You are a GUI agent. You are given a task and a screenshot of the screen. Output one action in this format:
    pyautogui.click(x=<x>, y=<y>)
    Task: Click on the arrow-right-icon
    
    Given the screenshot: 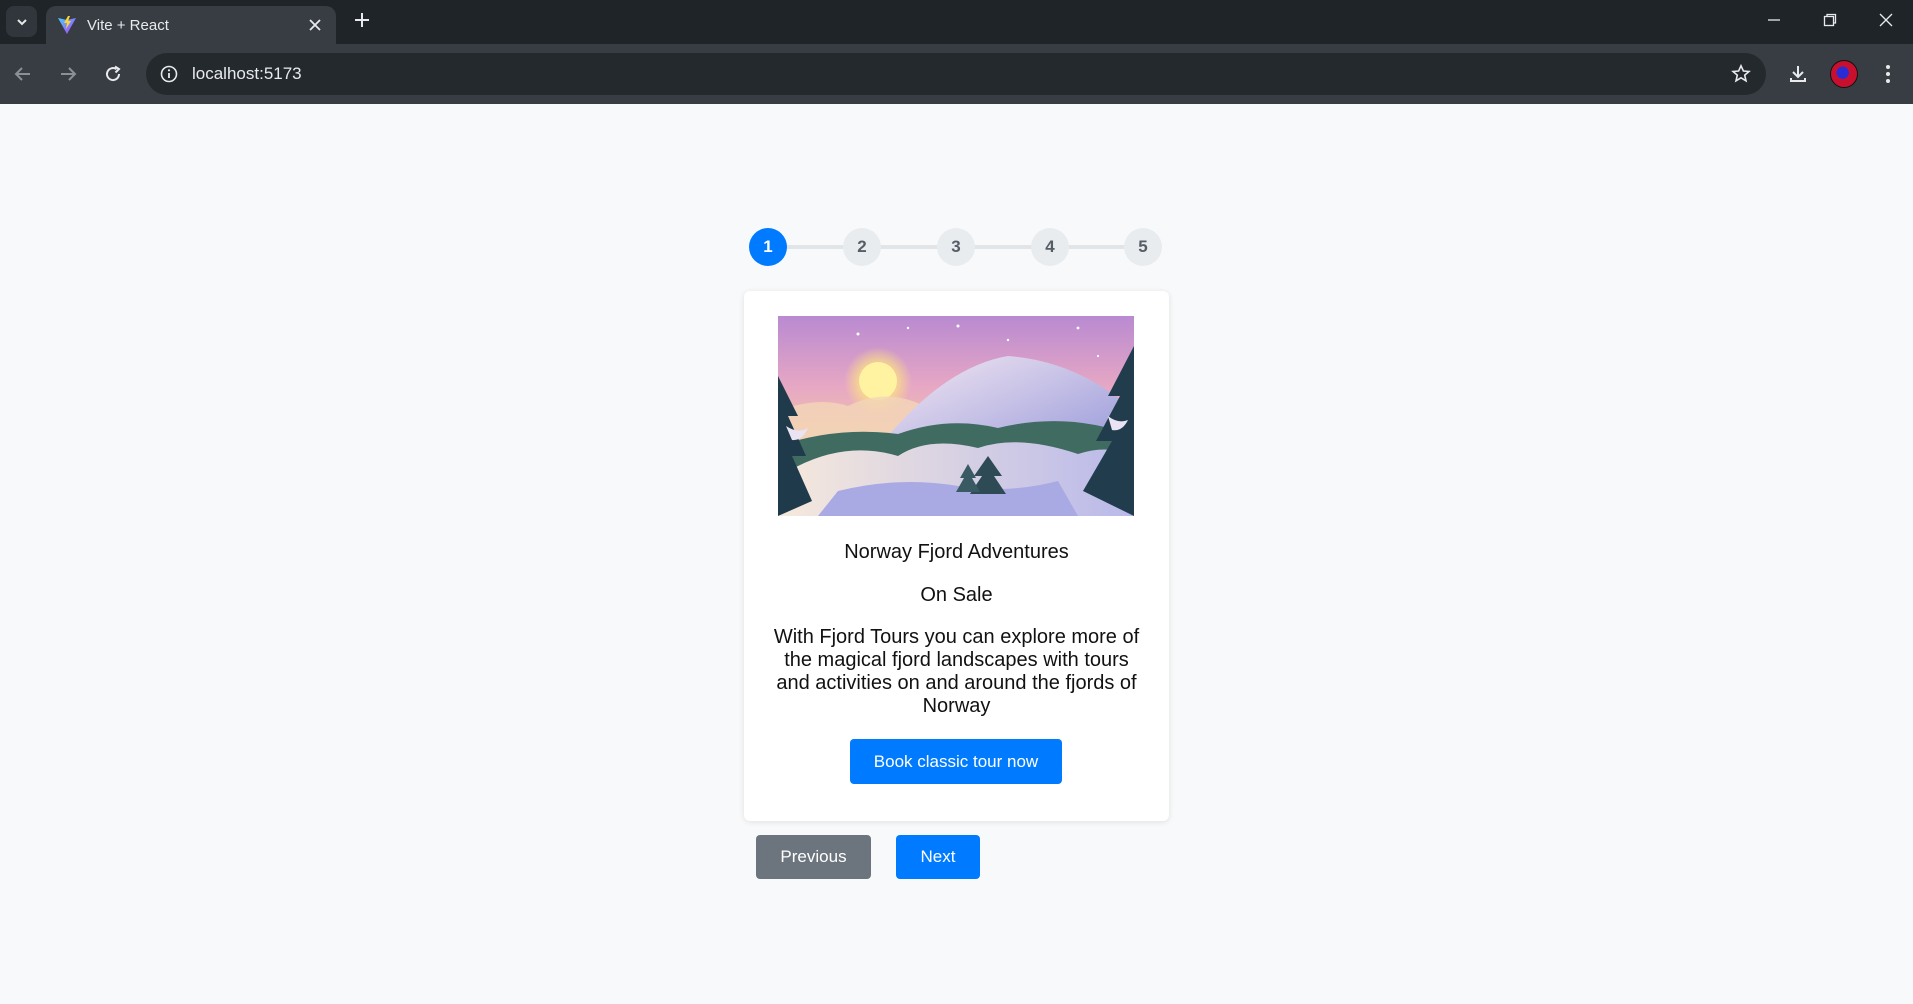 What is the action you would take?
    pyautogui.click(x=69, y=74)
    